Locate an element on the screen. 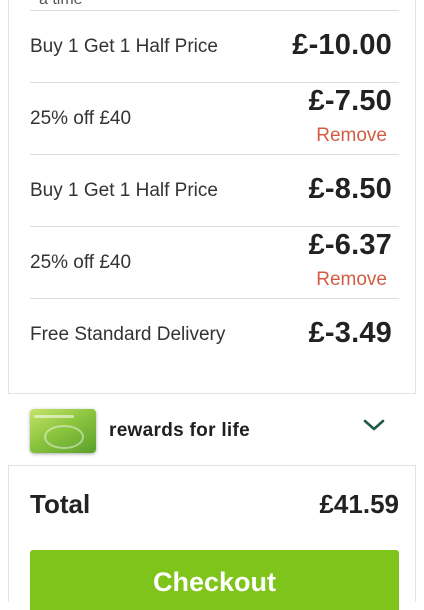 This screenshot has height=610, width=424. discount-row: 25% off £40 £-6.37 Remove is located at coordinates (214, 263).